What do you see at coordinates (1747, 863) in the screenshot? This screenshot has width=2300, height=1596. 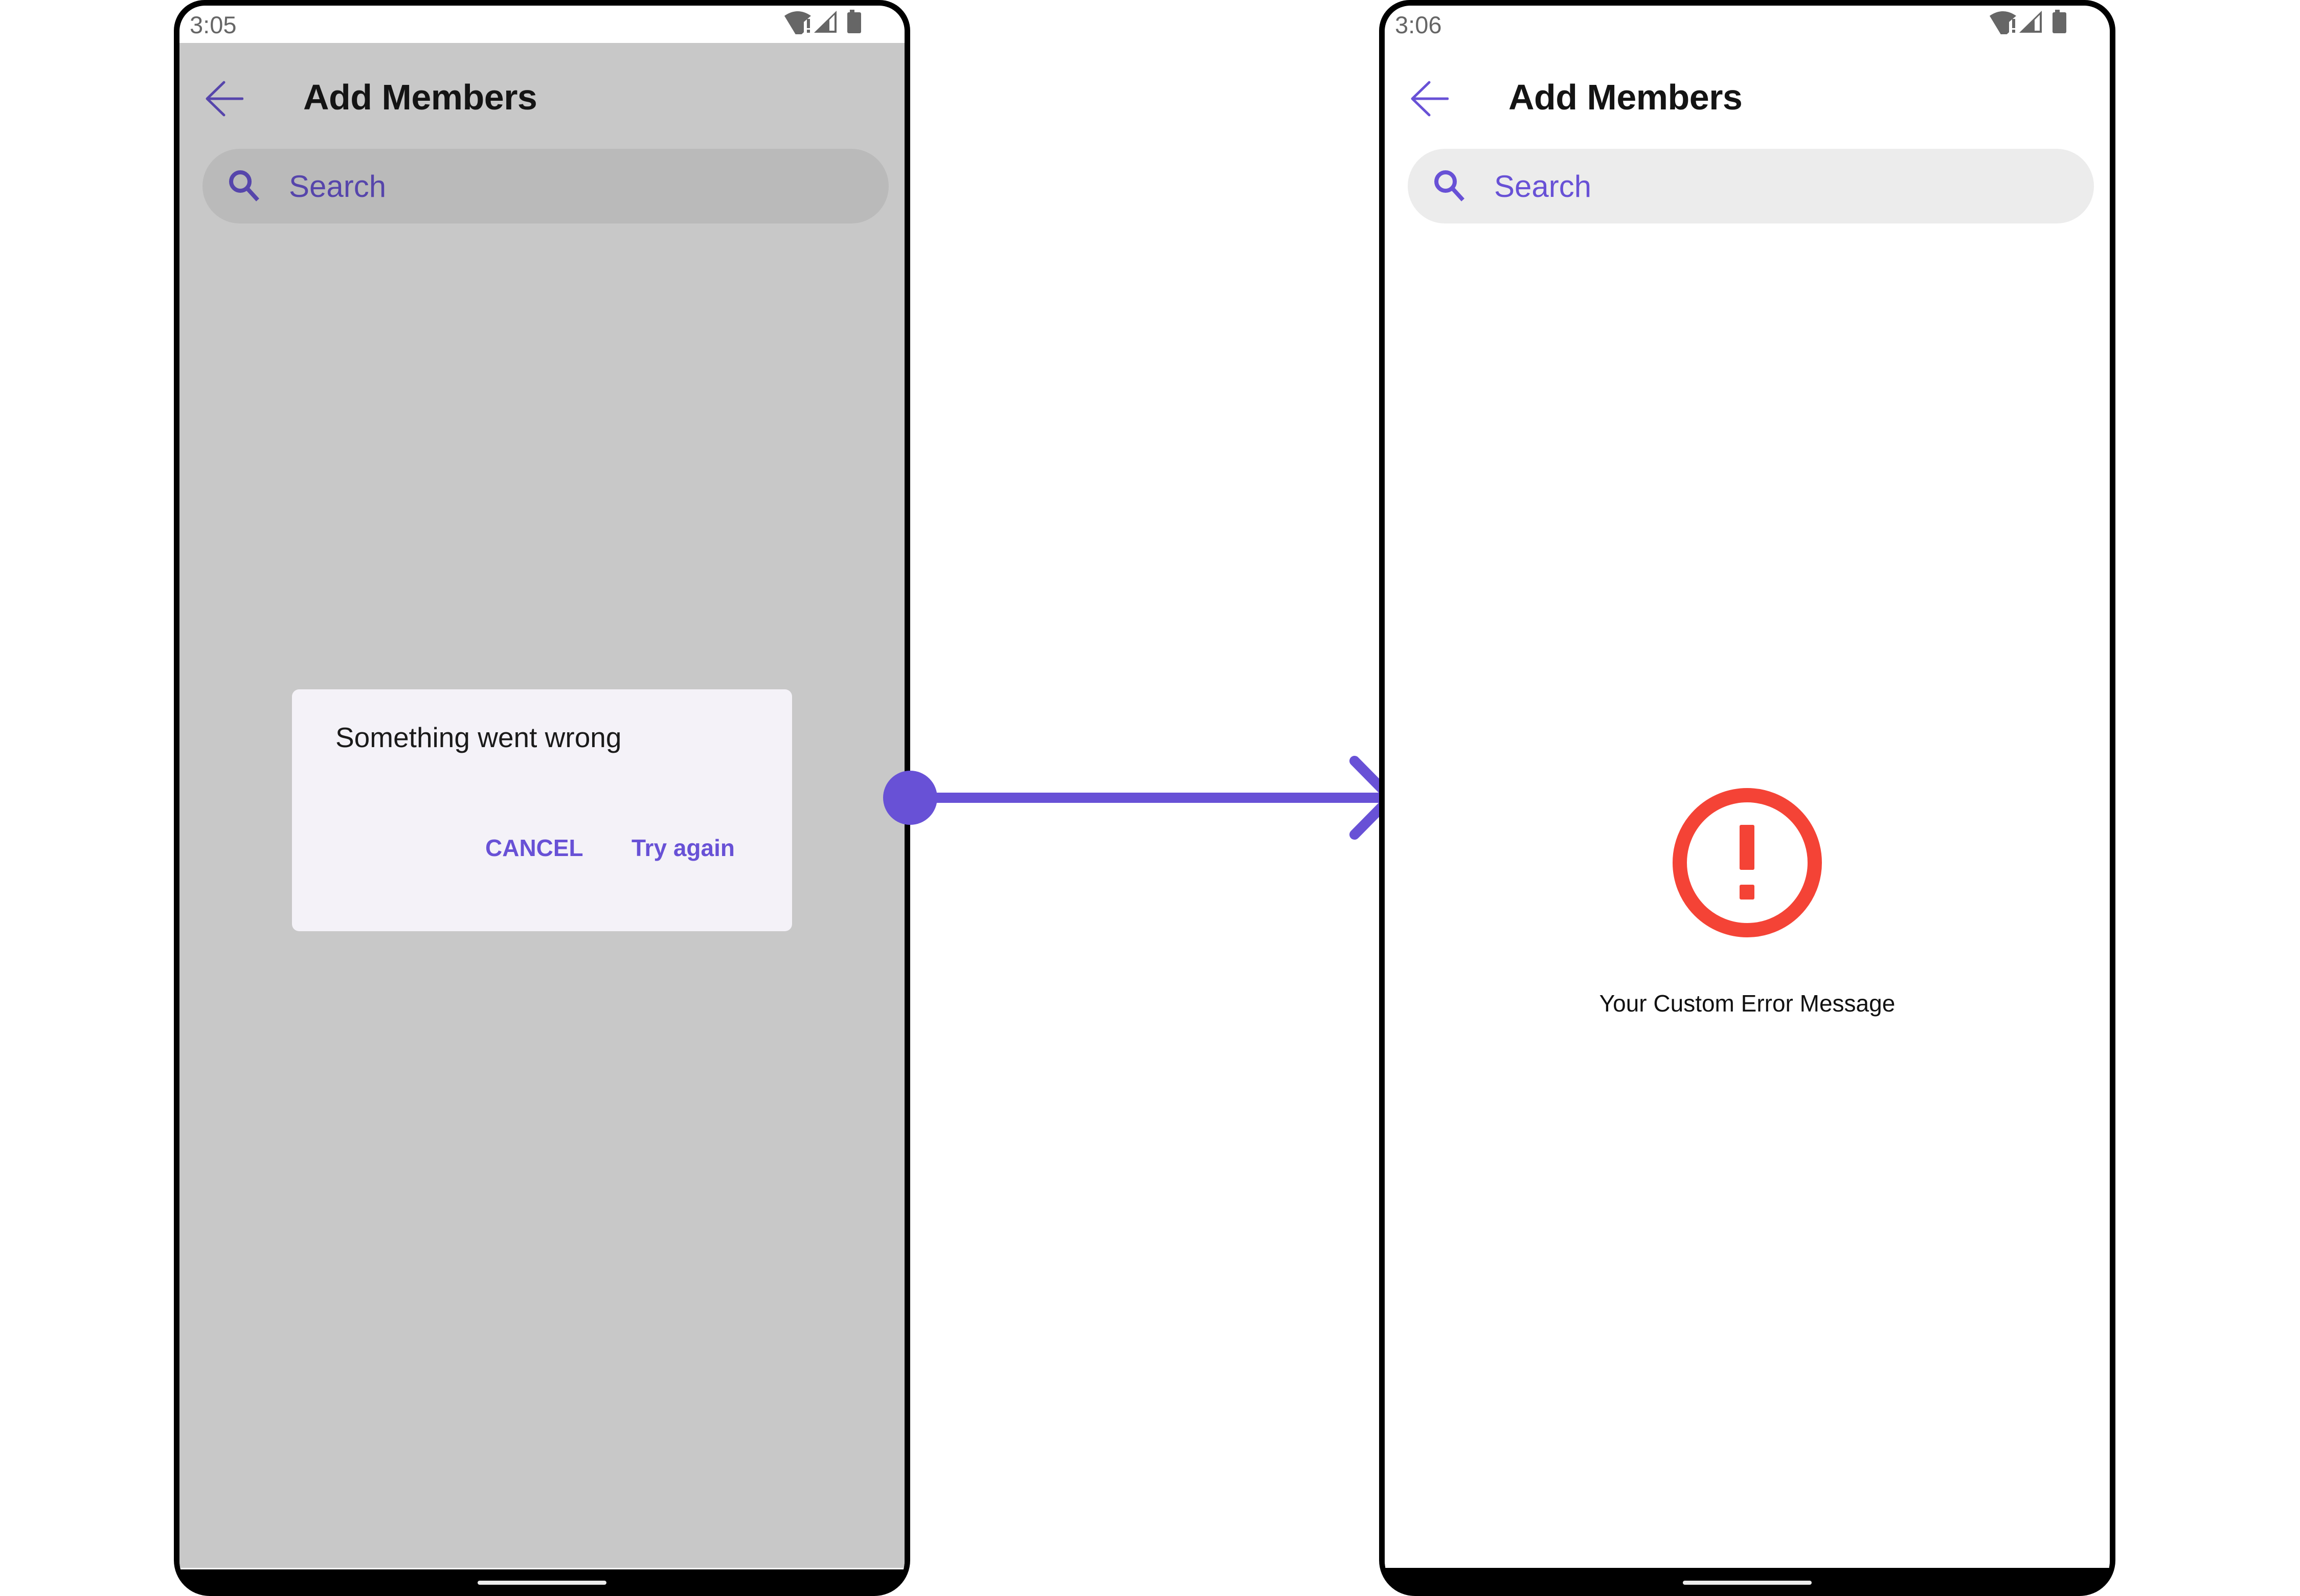 I see `error-outline-icon` at bounding box center [1747, 863].